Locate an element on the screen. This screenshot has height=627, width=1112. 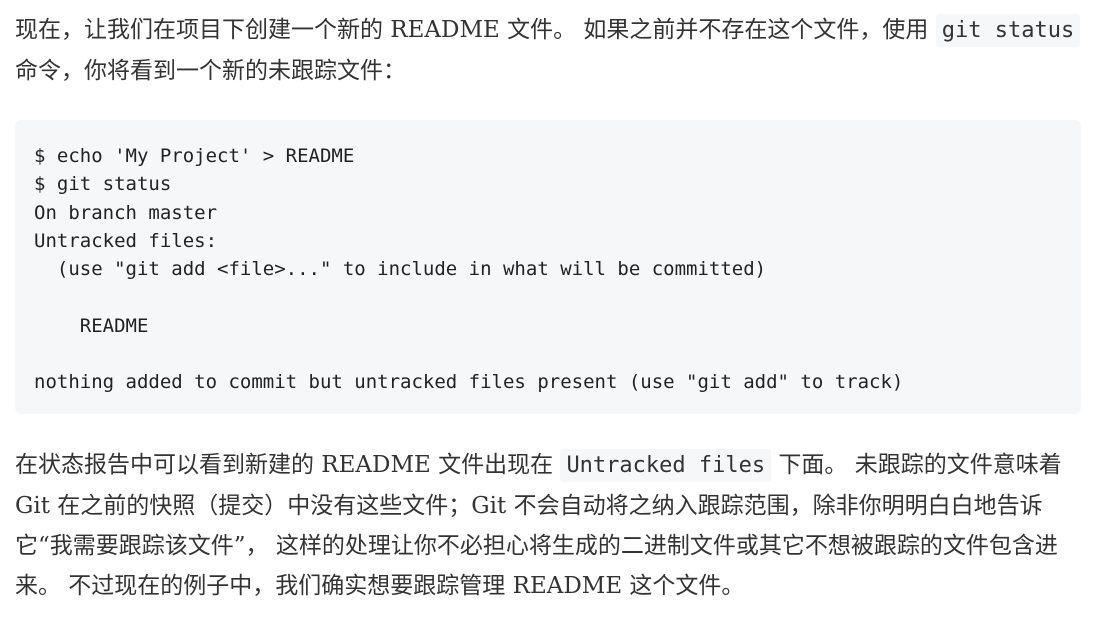
inline-code-git-status: git status is located at coordinates (1008, 30).